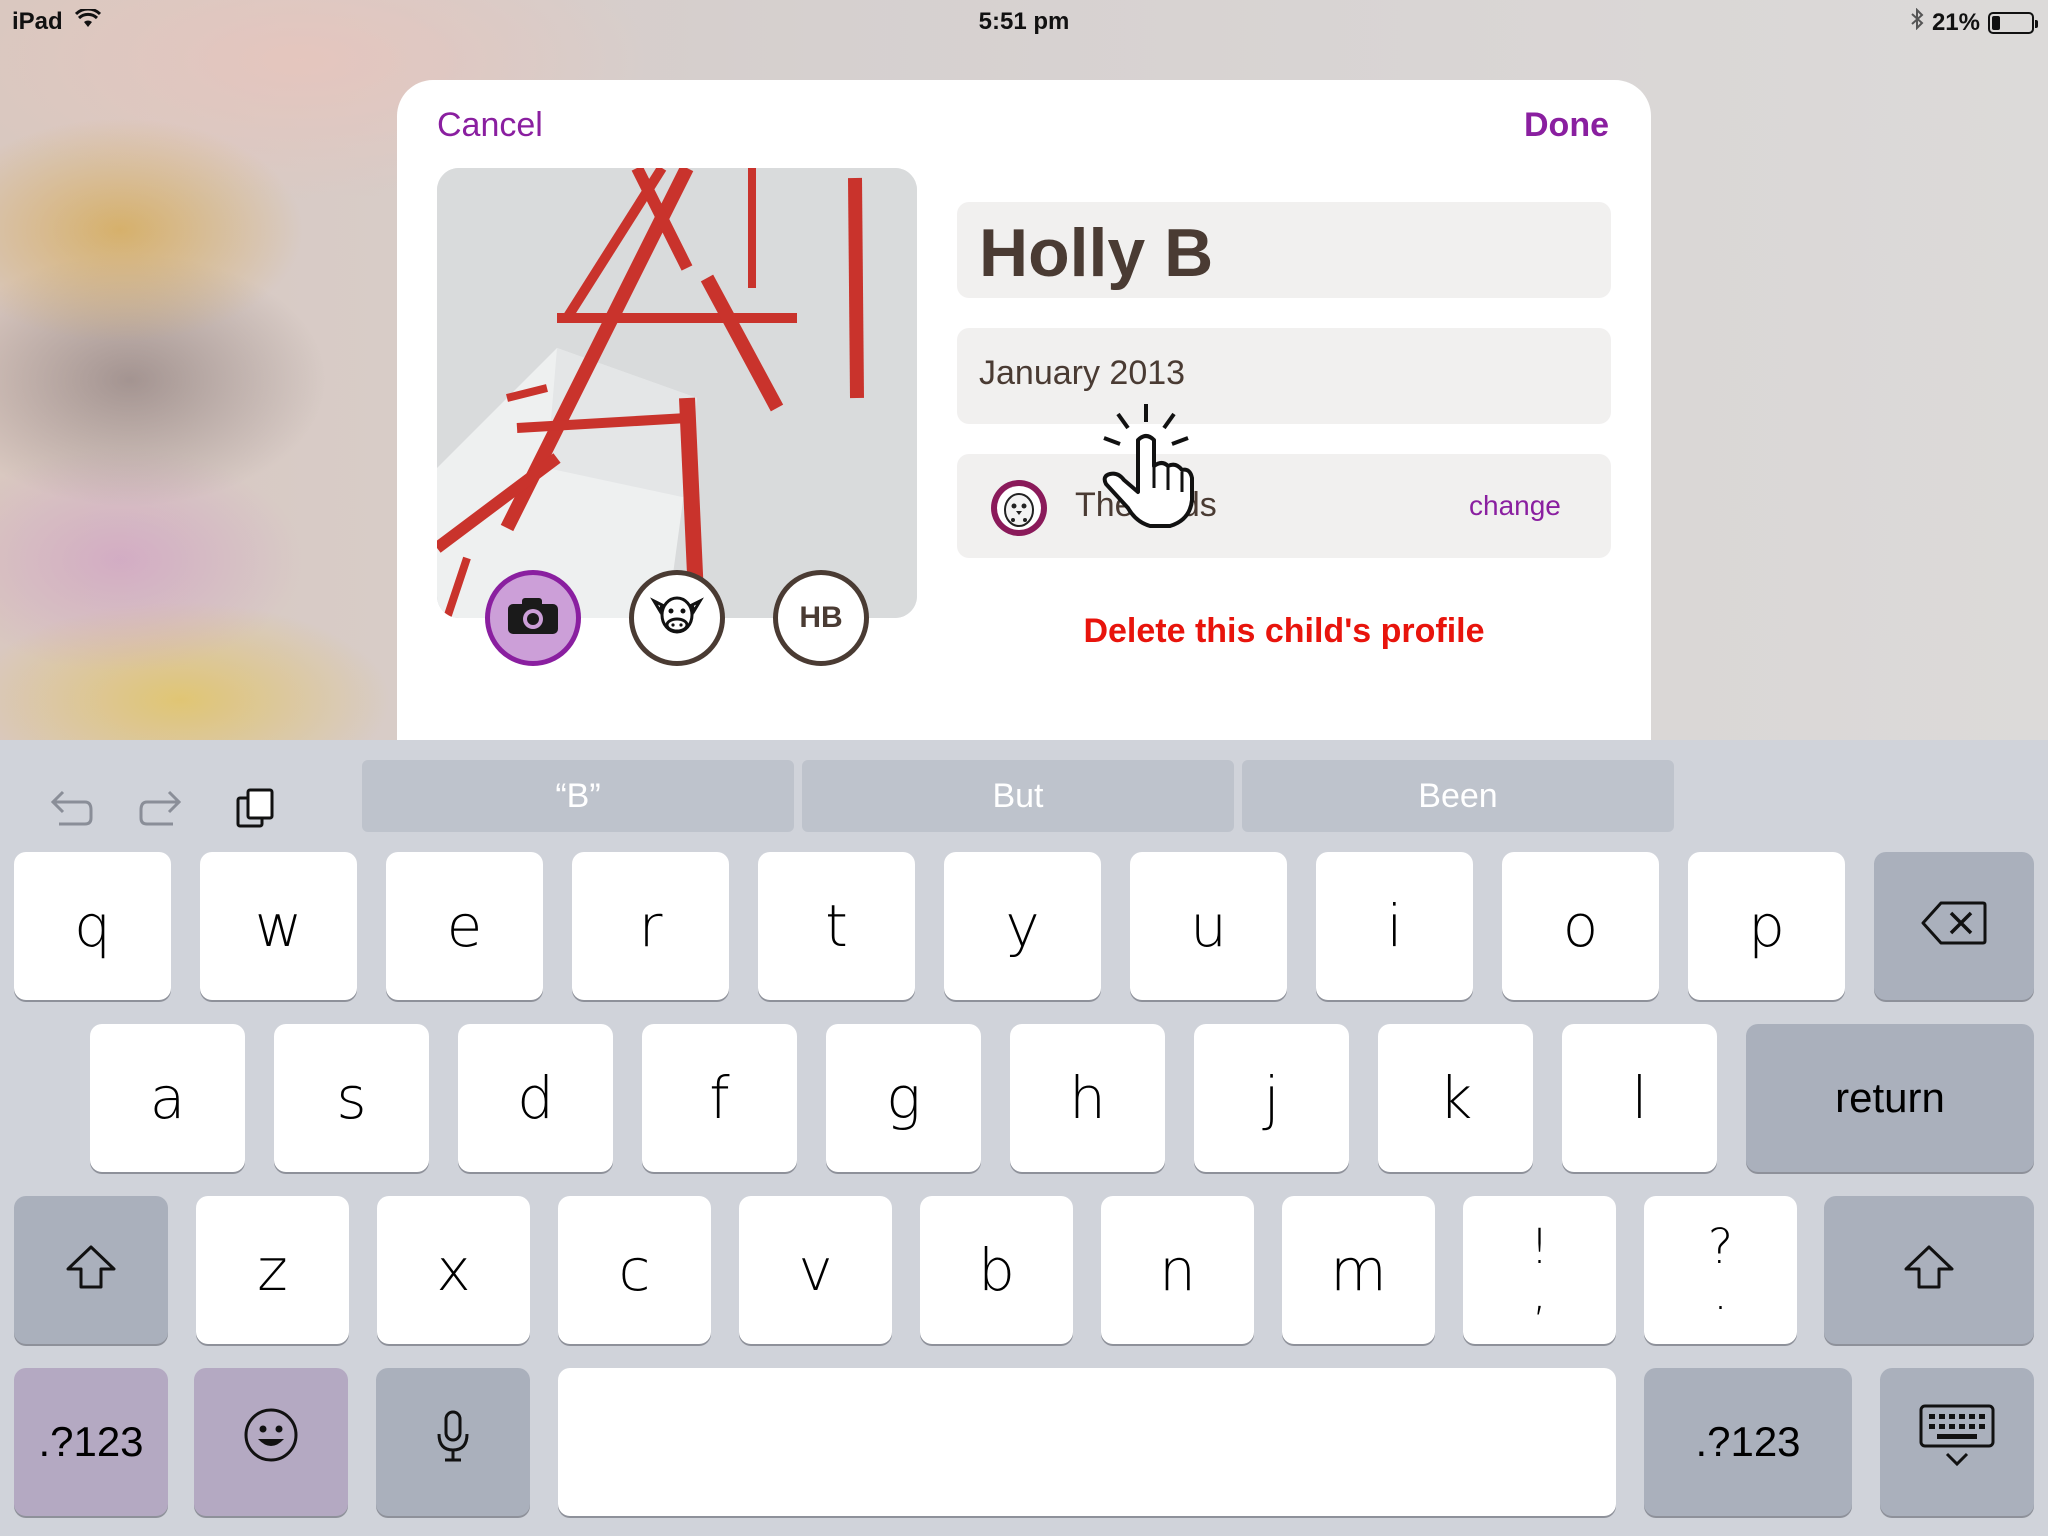 The image size is (2048, 1536). What do you see at coordinates (815, 1270) in the screenshot?
I see `key-v: v` at bounding box center [815, 1270].